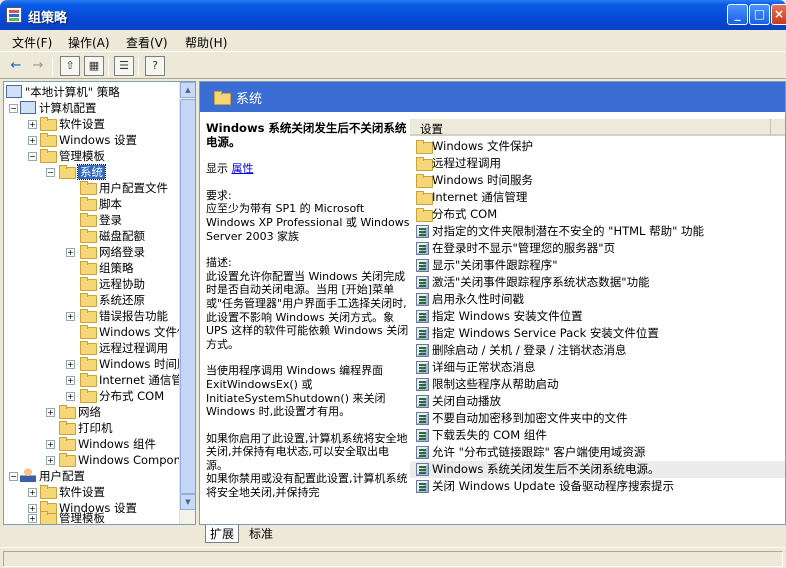 The height and width of the screenshot is (568, 786). Describe the element at coordinates (597, 469) in the screenshot. I see `list-item-setting: Windows 系统关闭发生后不关闭系统电源。` at that location.